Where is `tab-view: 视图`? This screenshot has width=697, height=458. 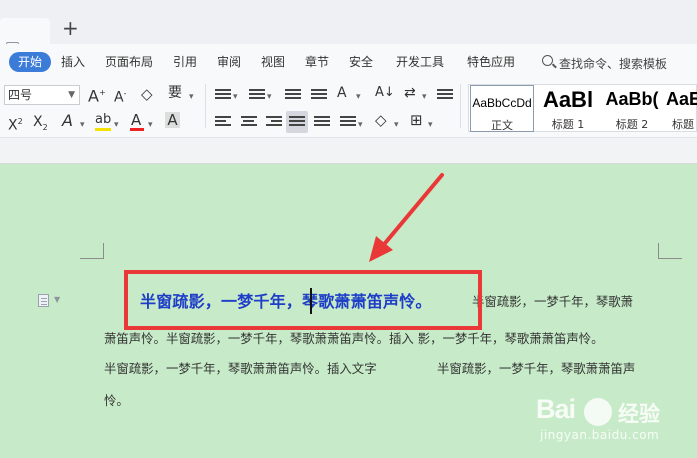
tab-view: 视图 is located at coordinates (273, 62).